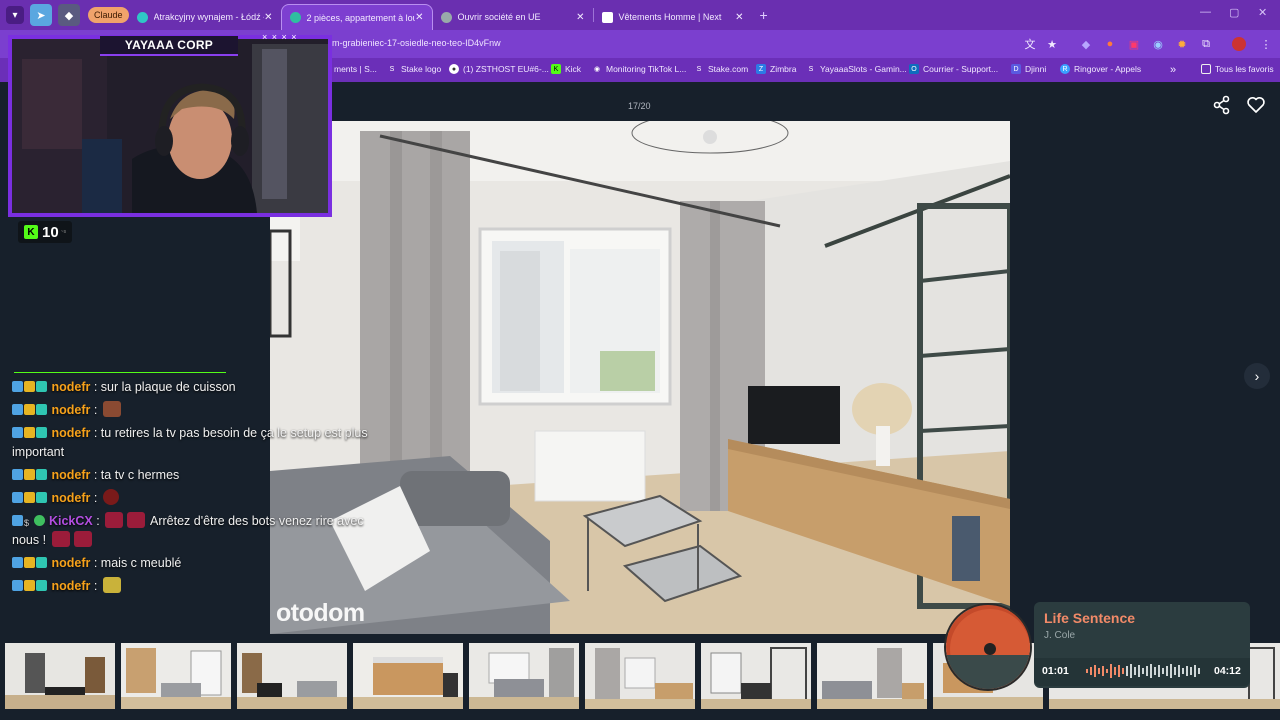 Image resolution: width=1280 pixels, height=720 pixels. I want to click on djinni-icon: D, so click(1016, 69).